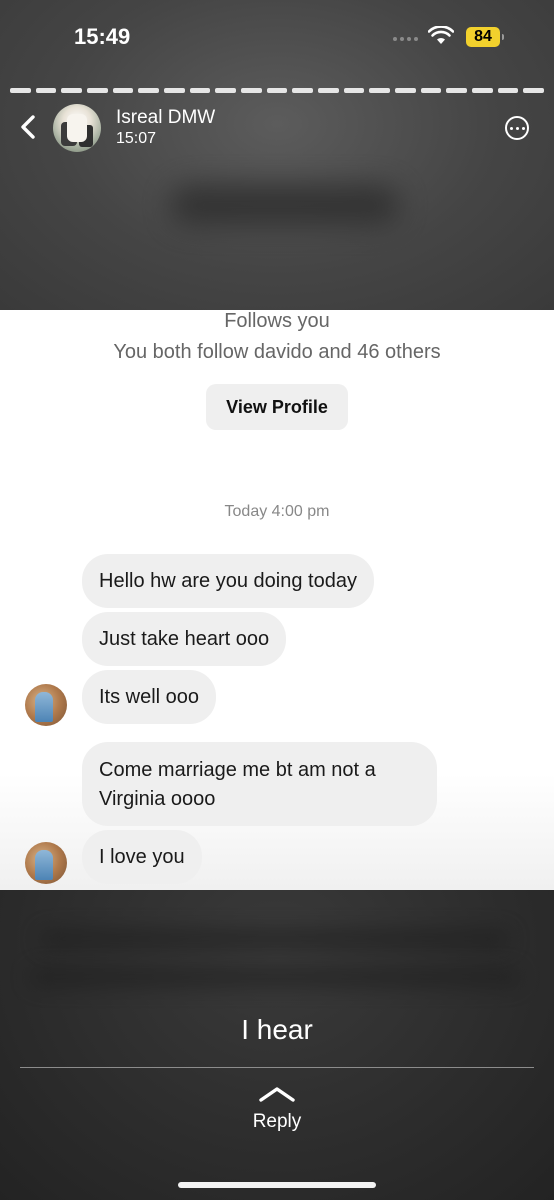 This screenshot has width=554, height=1200. Describe the element at coordinates (441, 35) in the screenshot. I see `wifi-icon` at that location.